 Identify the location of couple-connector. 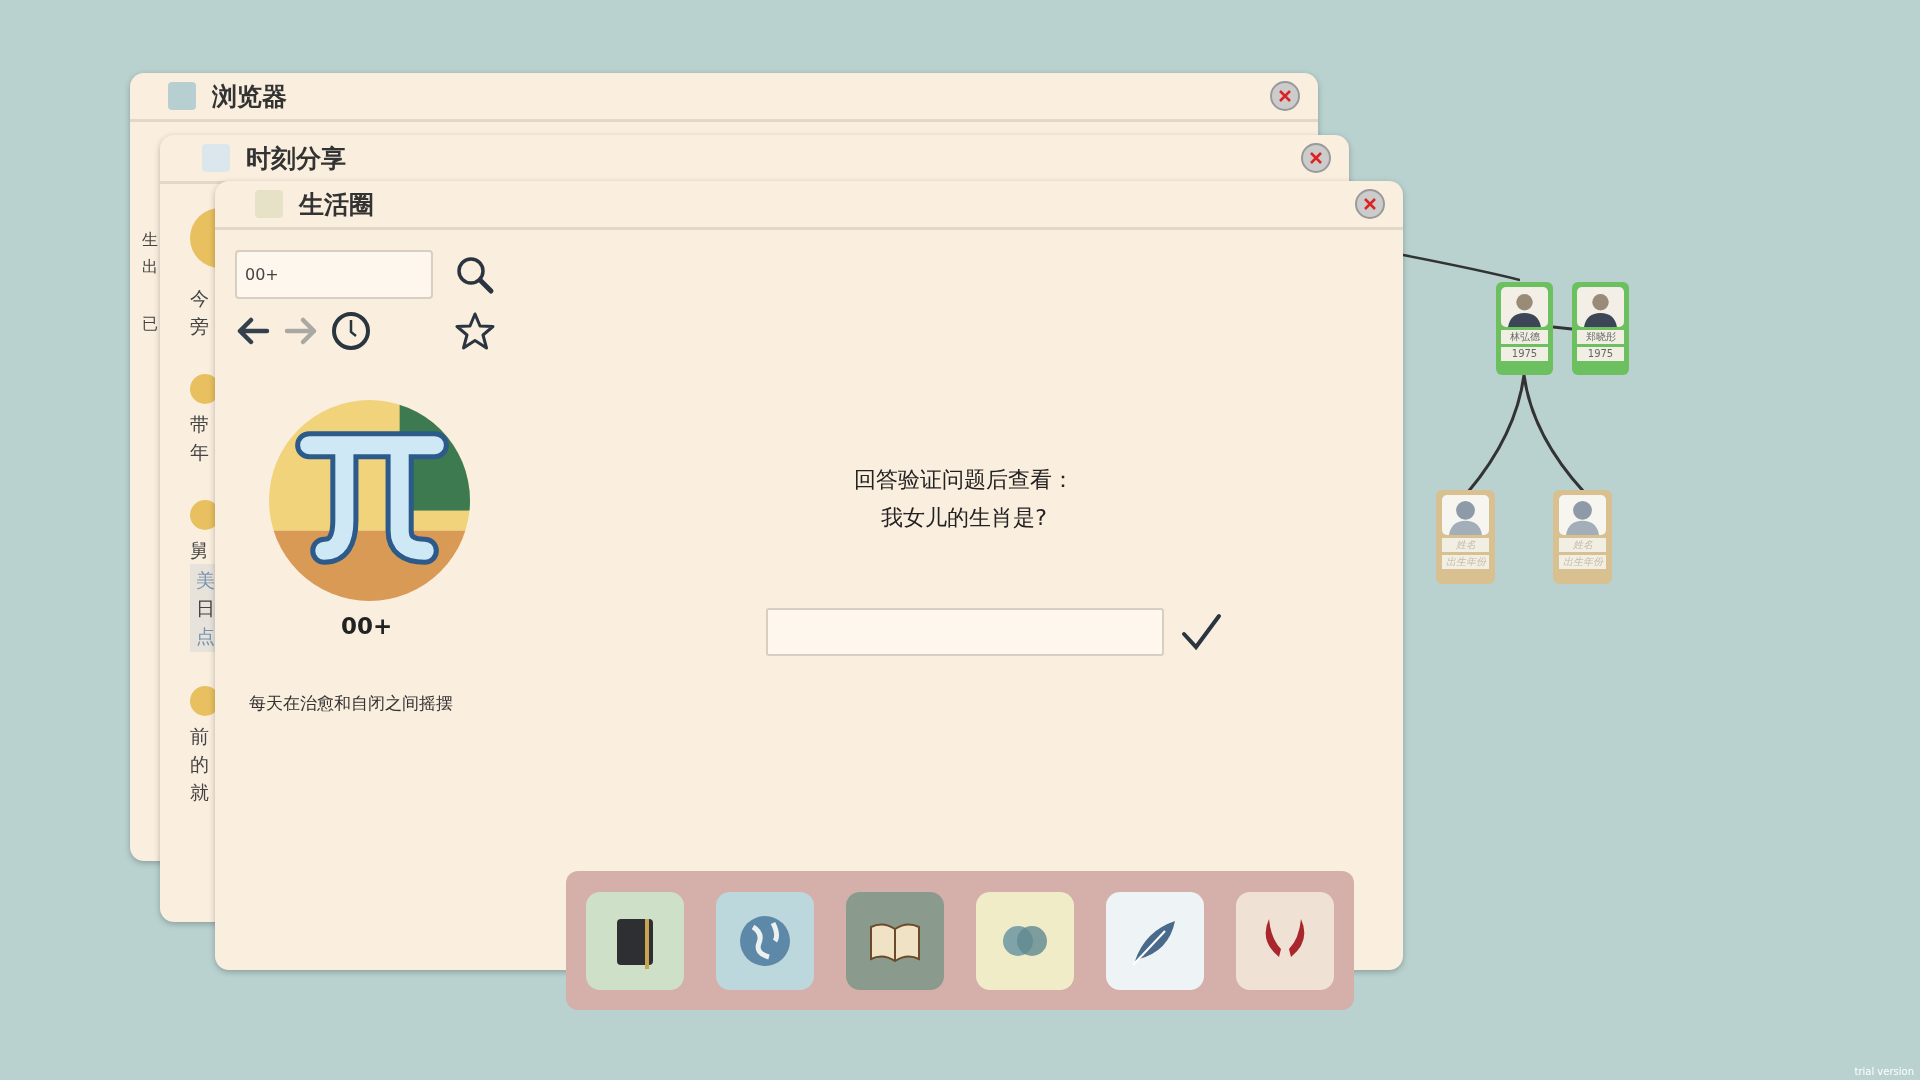
(1562, 328).